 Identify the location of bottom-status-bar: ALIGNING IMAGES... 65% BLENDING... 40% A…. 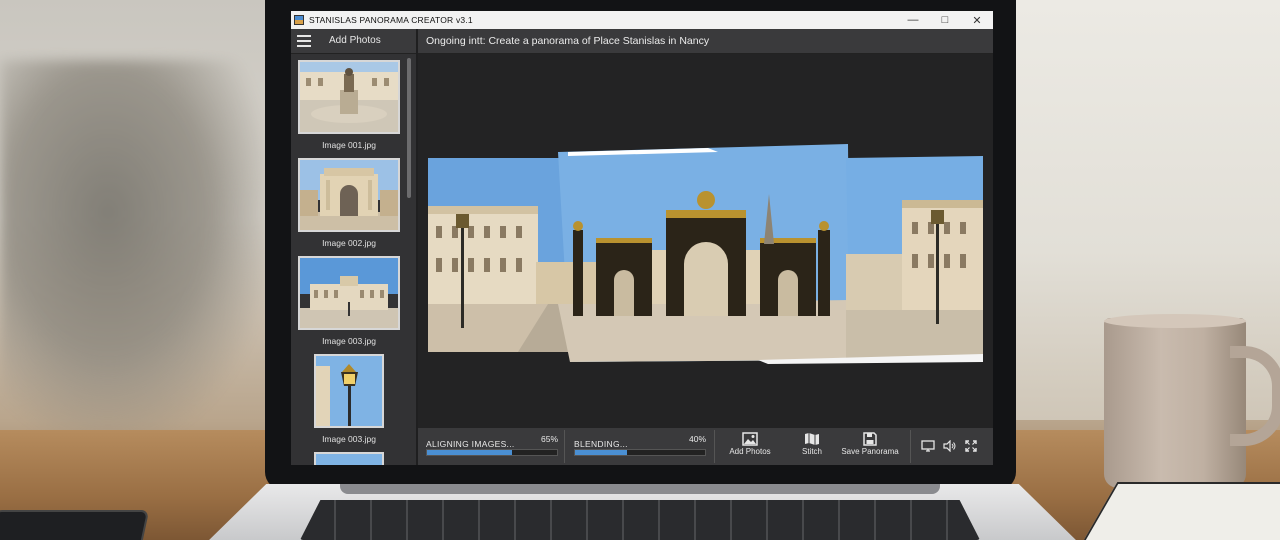
(705, 446).